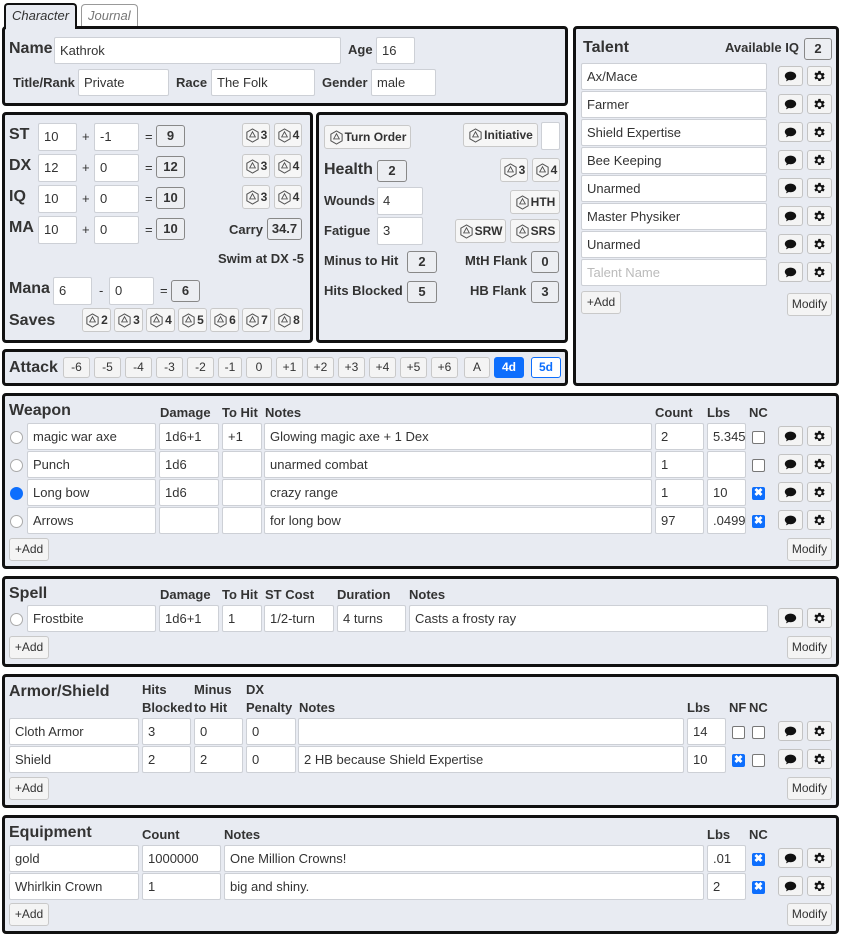 The height and width of the screenshot is (936, 841). Describe the element at coordinates (189, 618) in the screenshot. I see `spell-damage-input: 1d6+1` at that location.